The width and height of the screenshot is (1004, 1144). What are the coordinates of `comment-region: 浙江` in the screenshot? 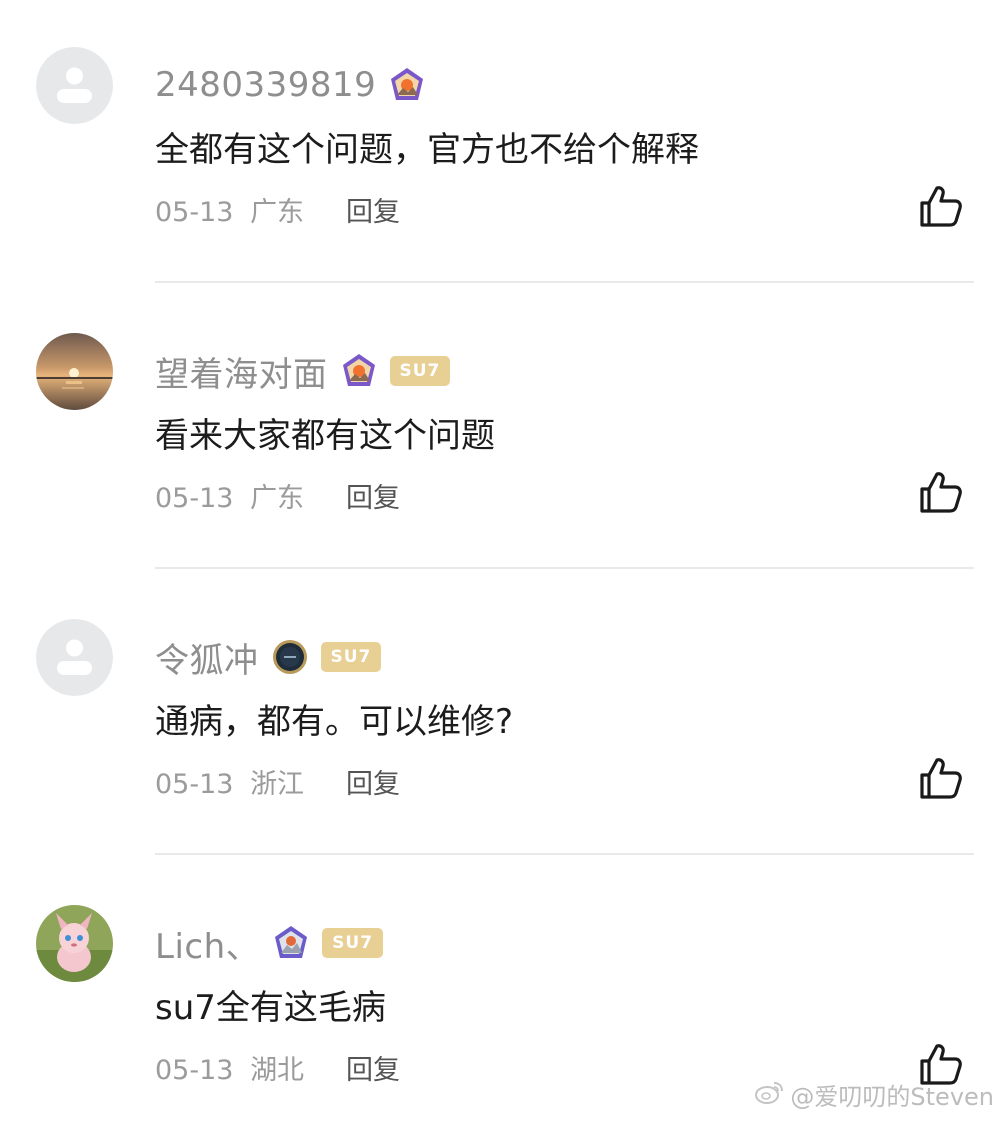 It's located at (277, 784).